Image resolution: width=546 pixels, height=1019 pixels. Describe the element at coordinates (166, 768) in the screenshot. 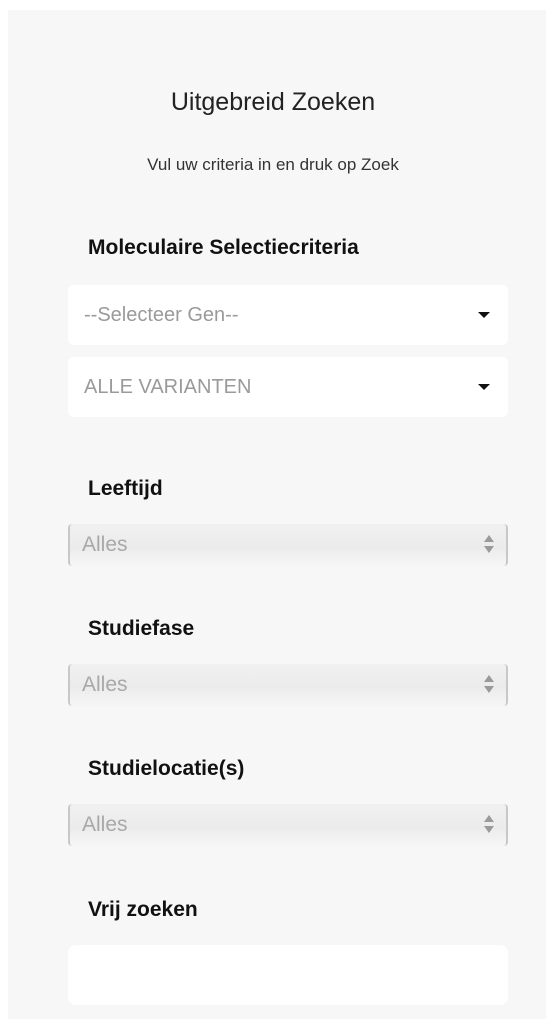

I see `study-location-label: Studielocatie(s)` at that location.